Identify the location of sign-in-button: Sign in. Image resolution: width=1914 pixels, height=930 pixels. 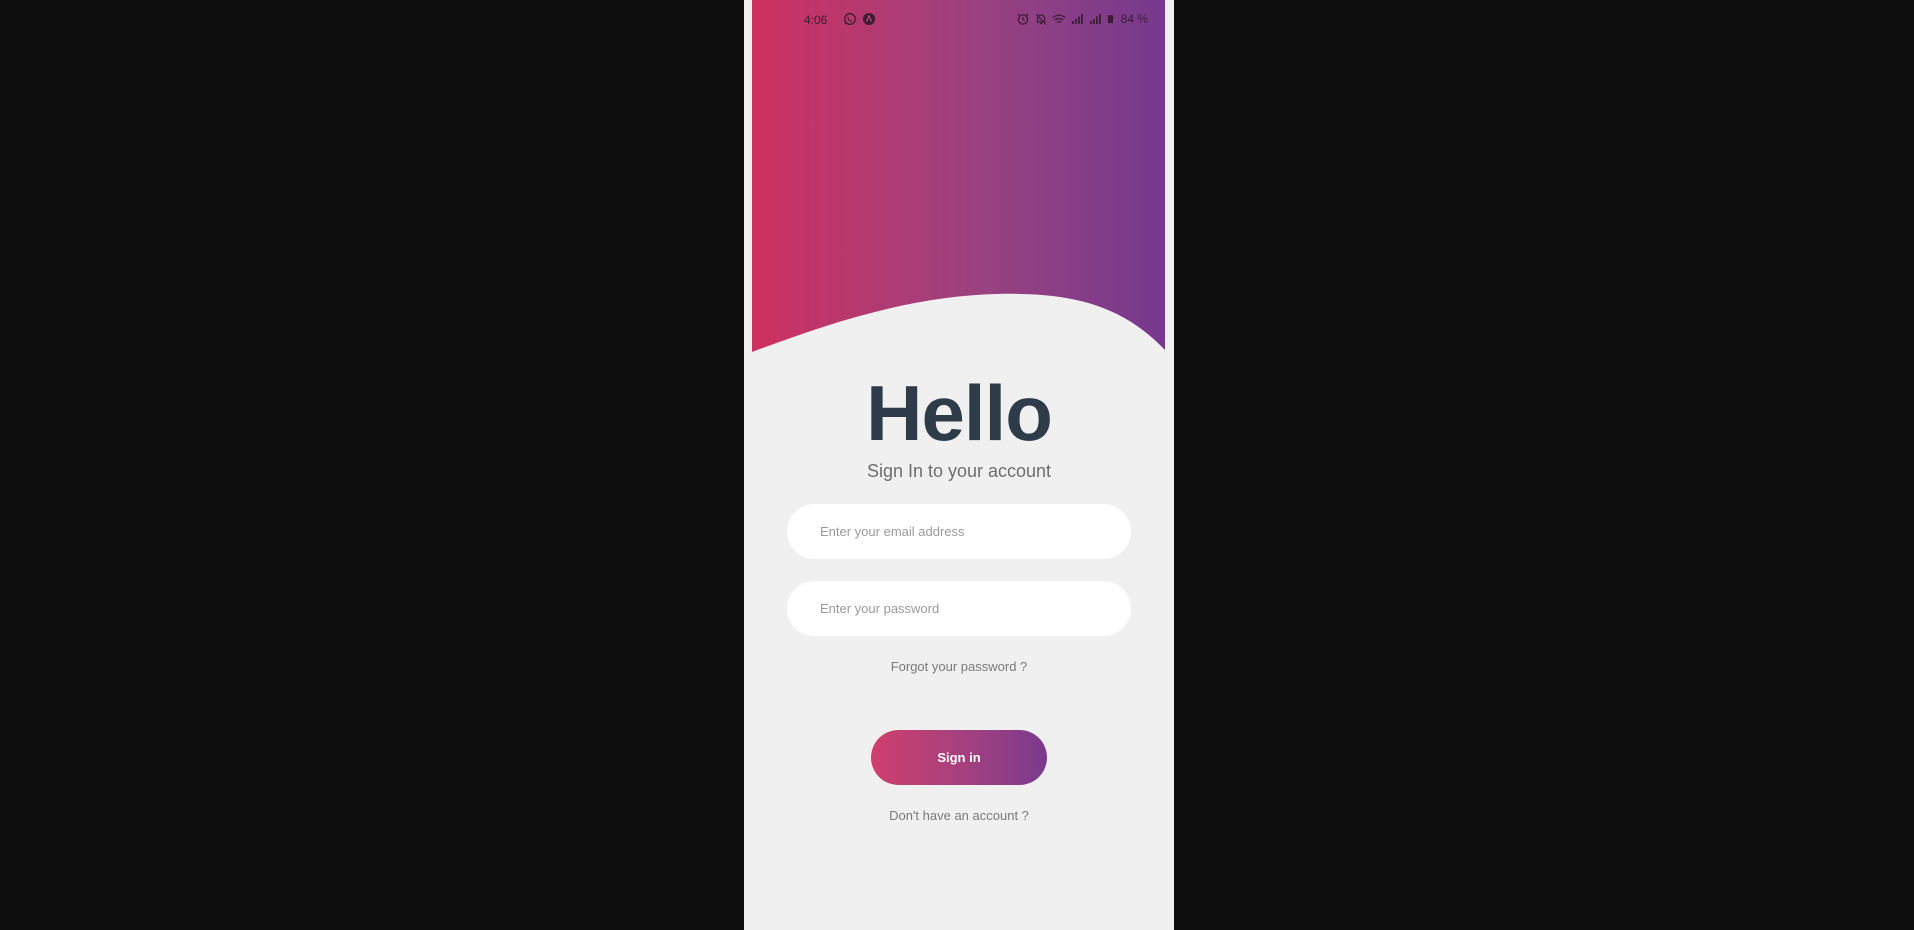
(959, 757).